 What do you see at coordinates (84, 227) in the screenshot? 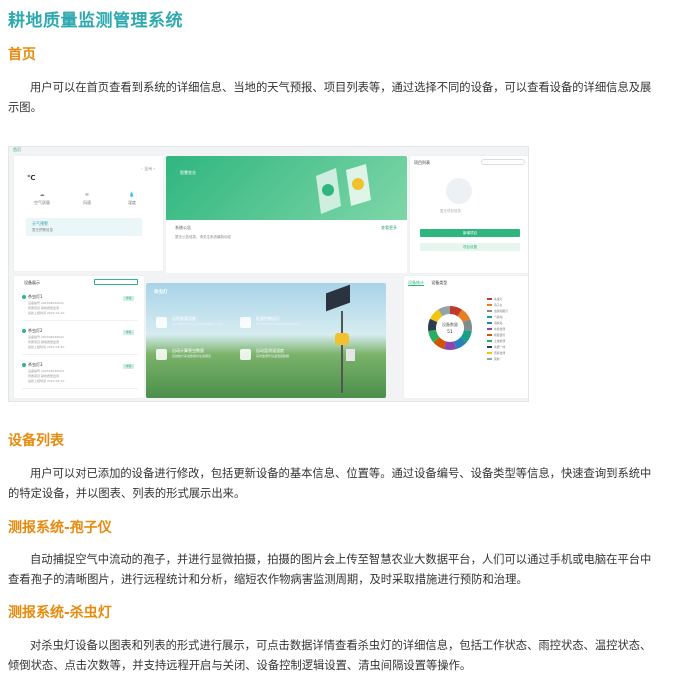
I see `weather-alert: 天气预警 暂无预警信息` at bounding box center [84, 227].